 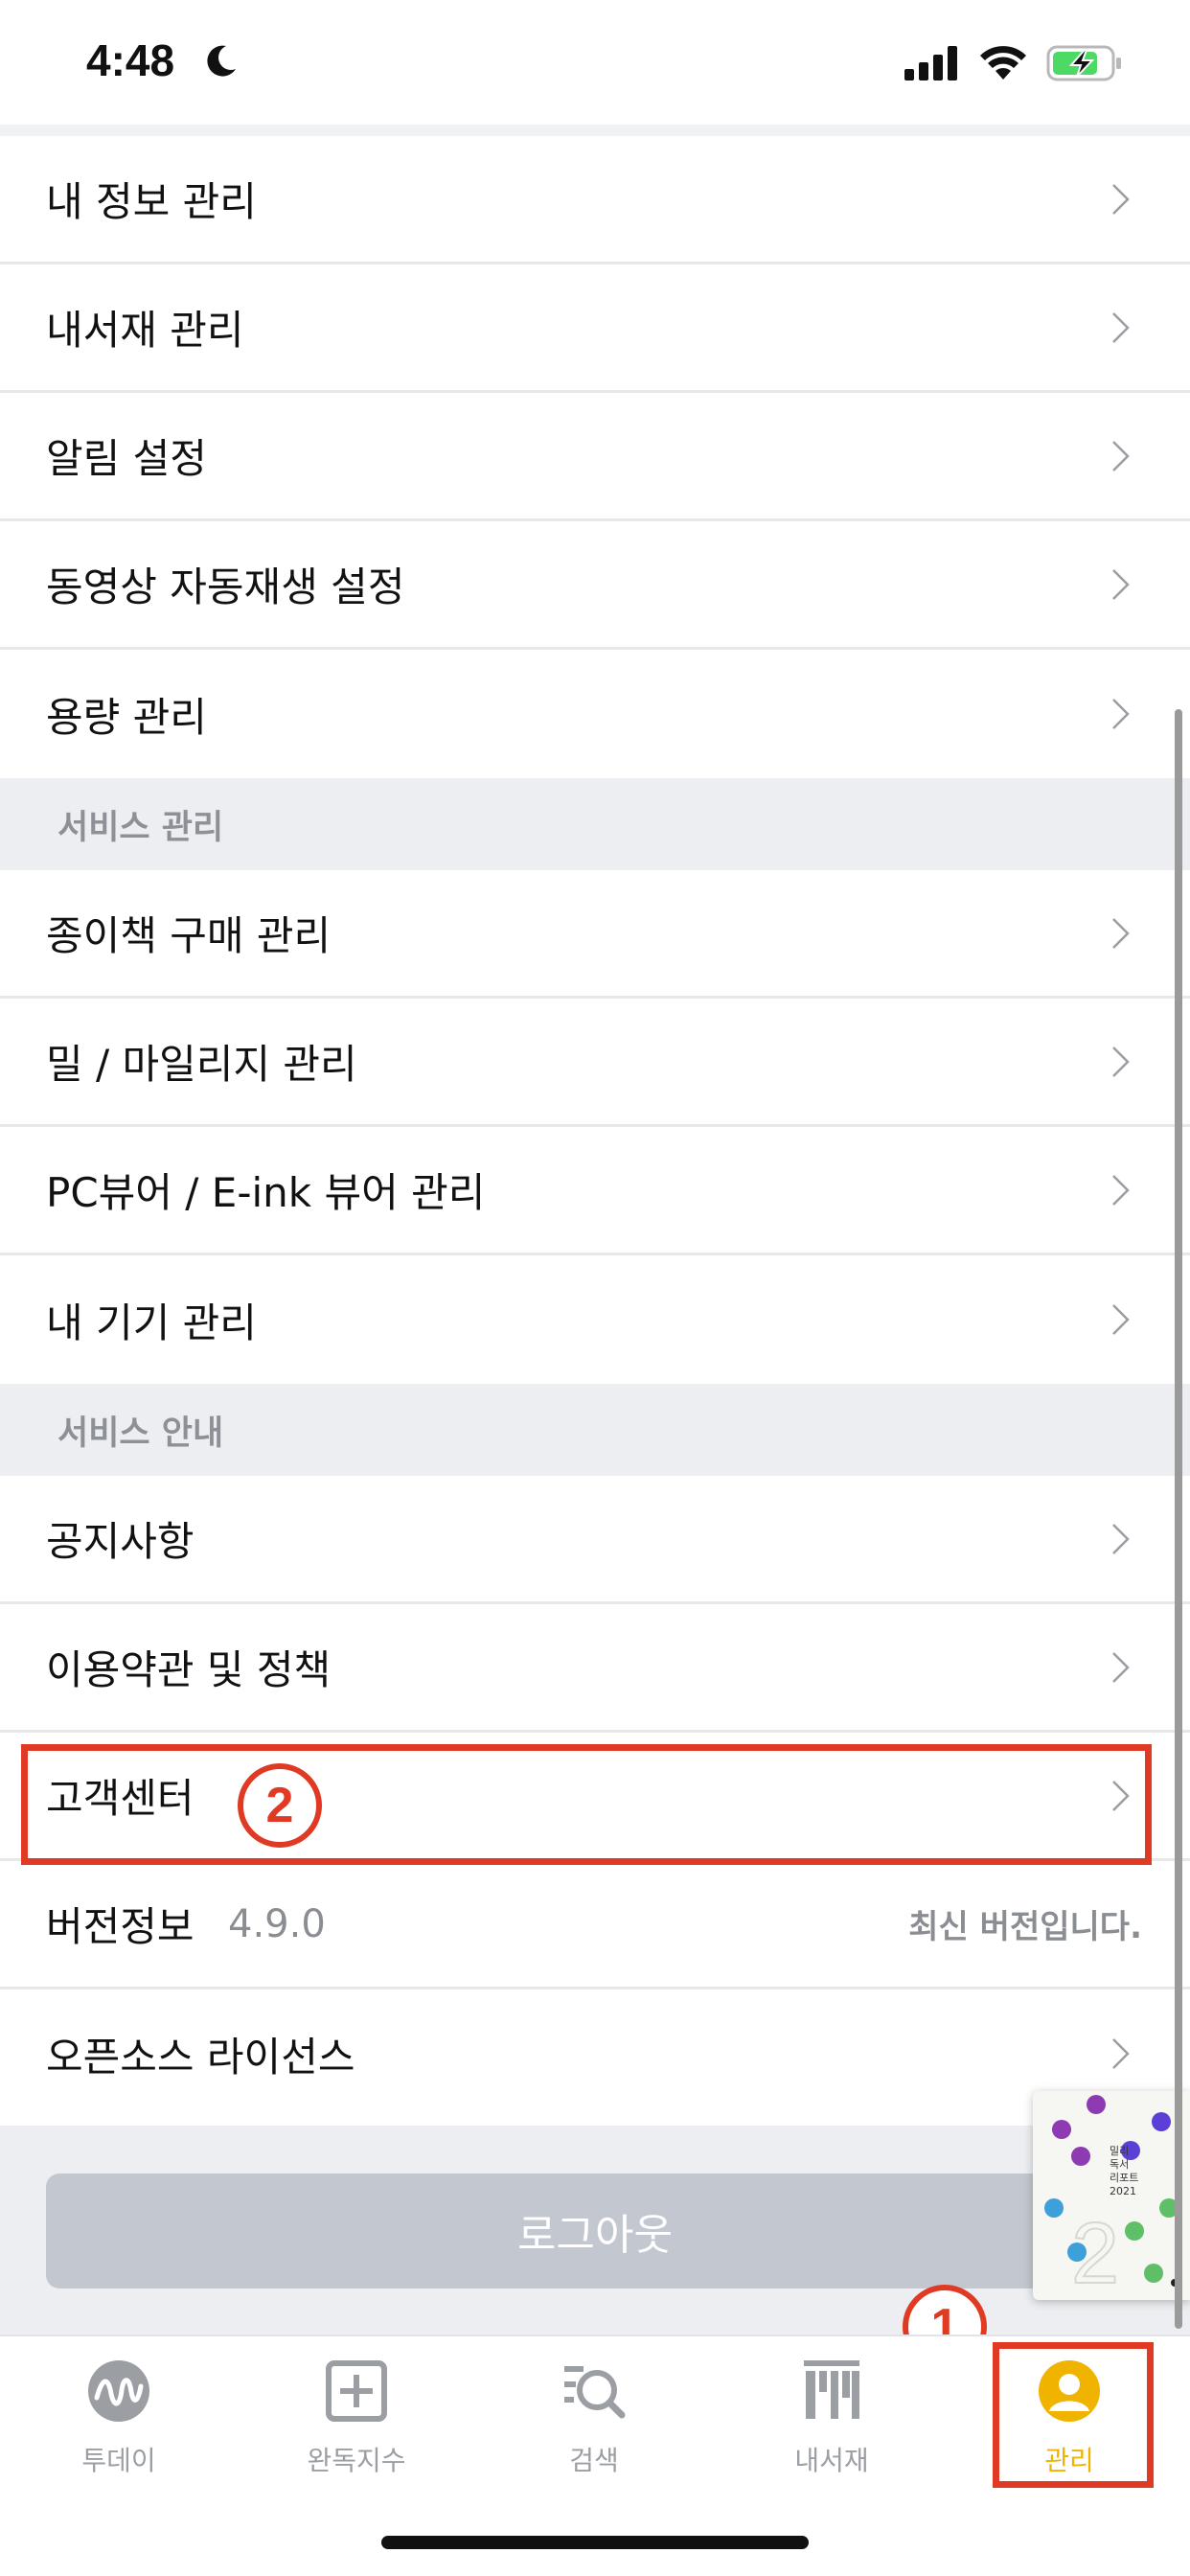 I want to click on tab-manage: 관리, so click(x=1069, y=2417).